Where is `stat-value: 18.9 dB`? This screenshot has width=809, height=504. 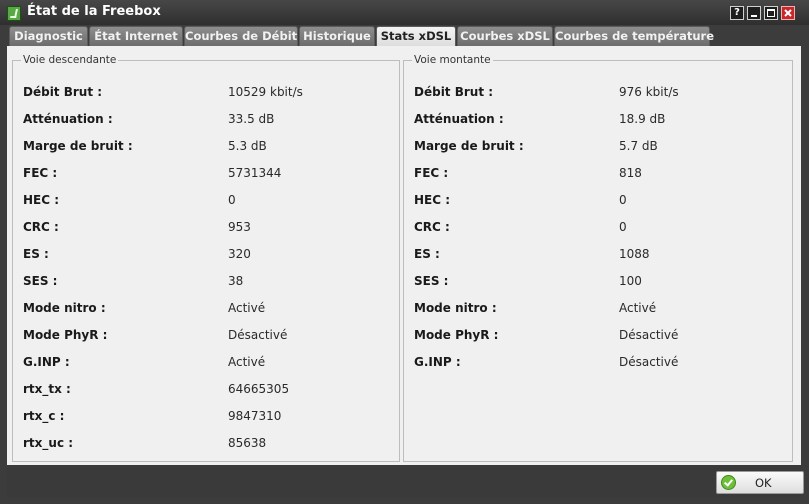 stat-value: 18.9 dB is located at coordinates (642, 119).